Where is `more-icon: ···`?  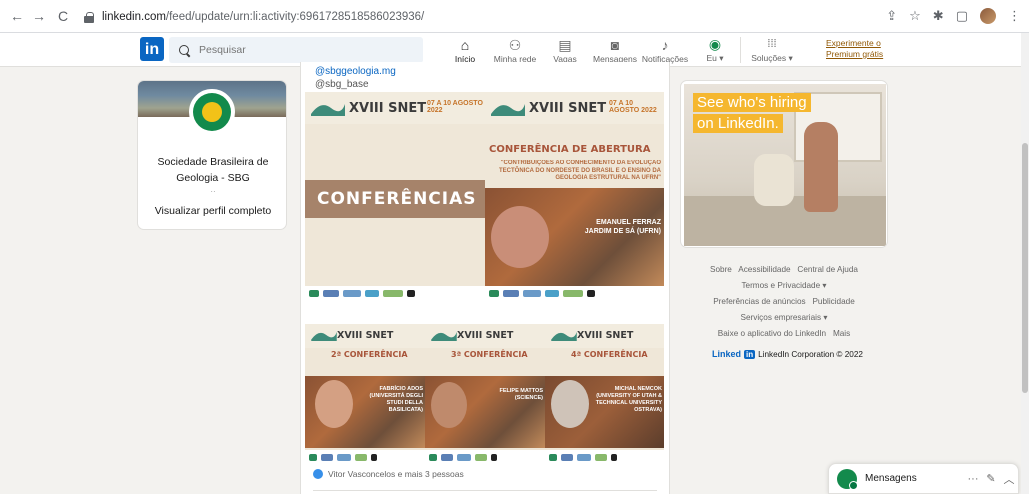 more-icon: ··· is located at coordinates (973, 479).